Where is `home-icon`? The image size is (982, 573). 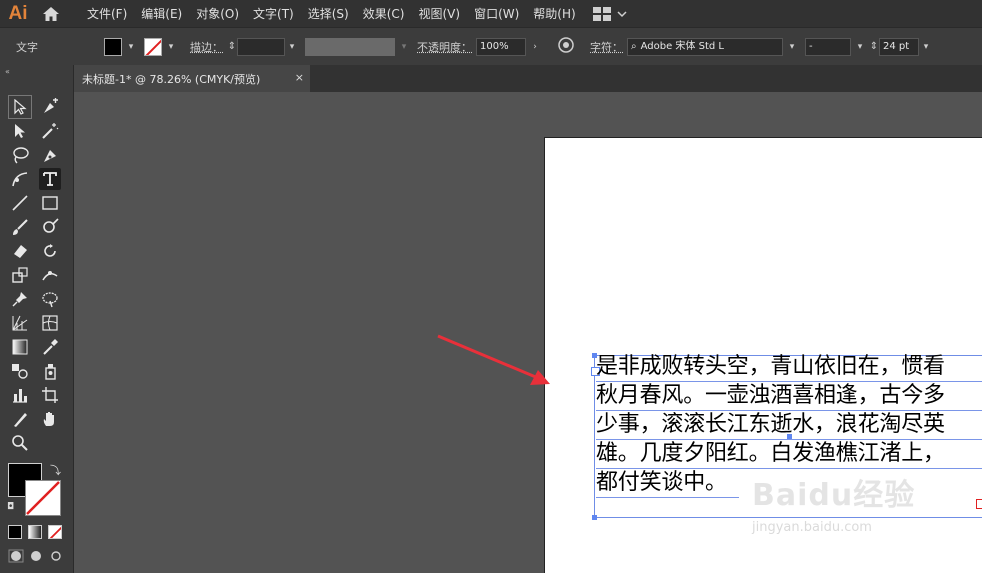
home-icon is located at coordinates (51, 14).